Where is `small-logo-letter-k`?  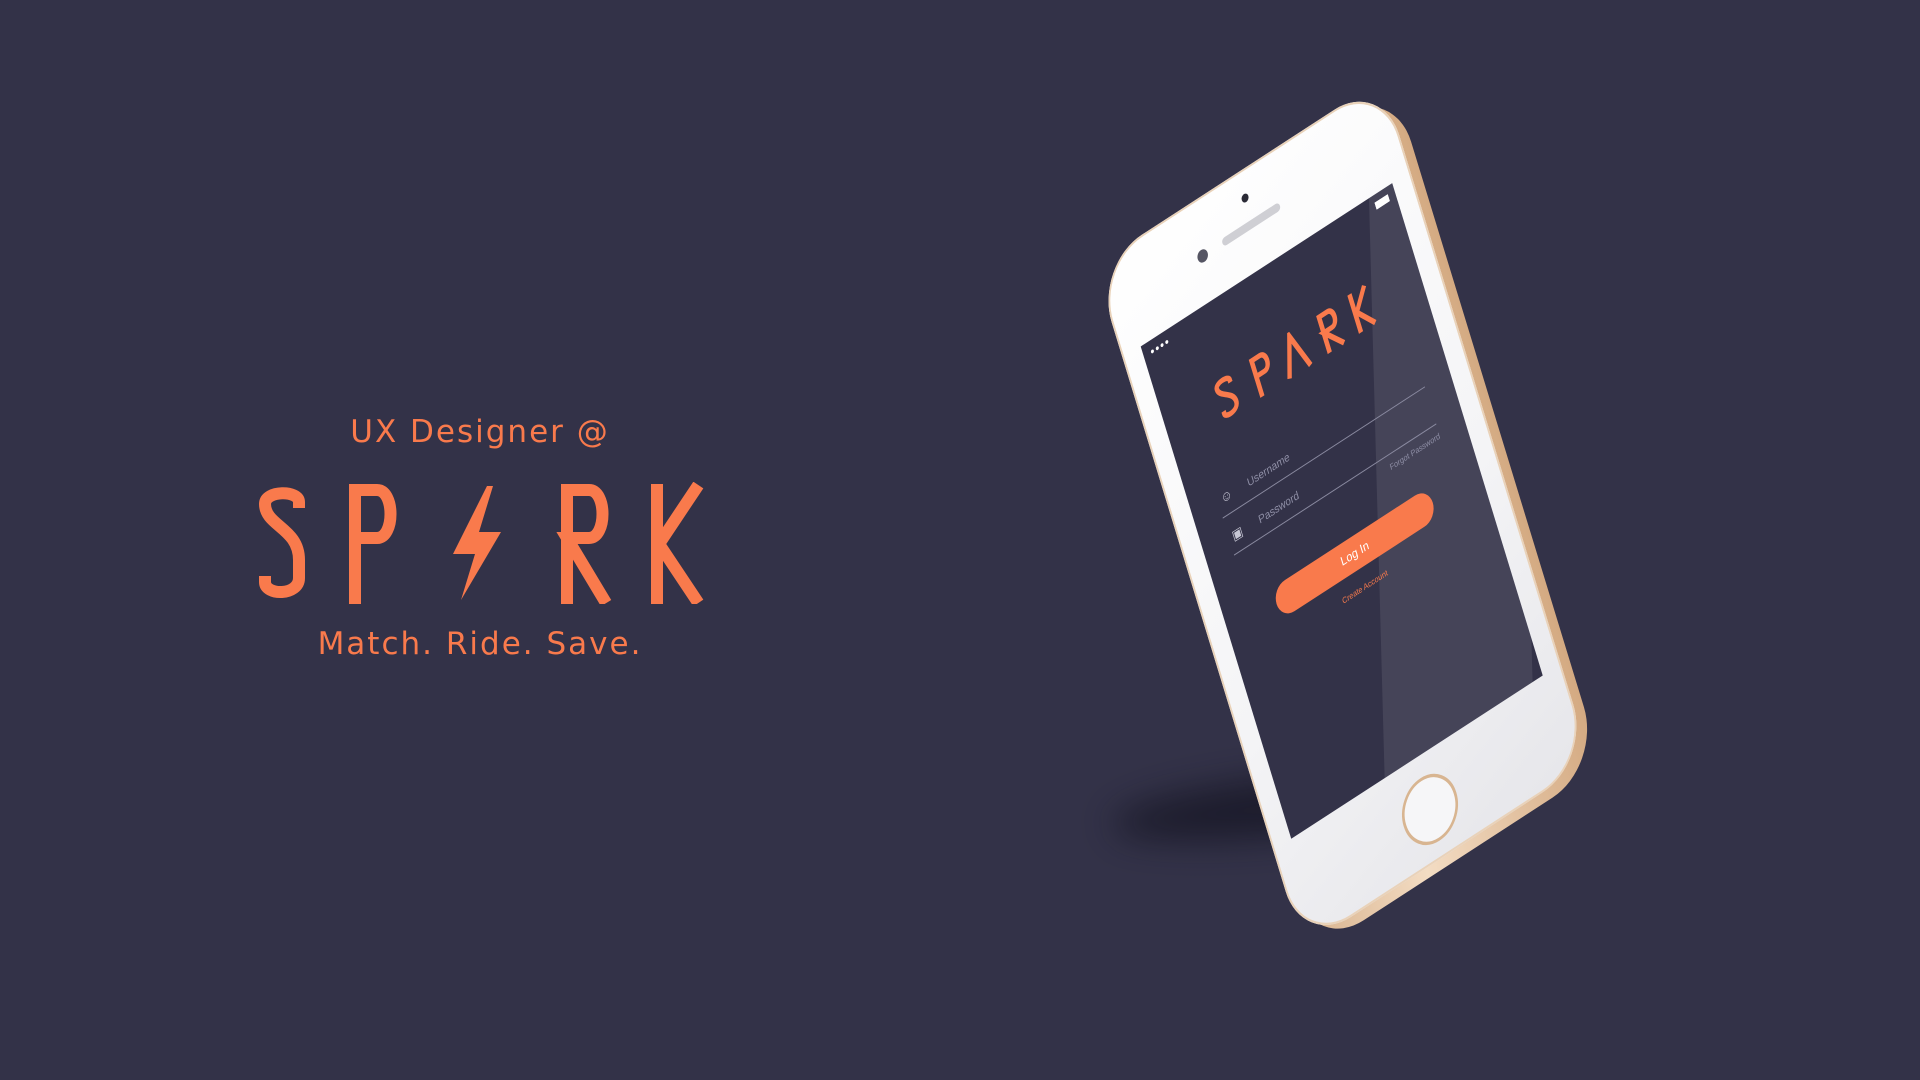
small-logo-letter-k is located at coordinates (1362, 309).